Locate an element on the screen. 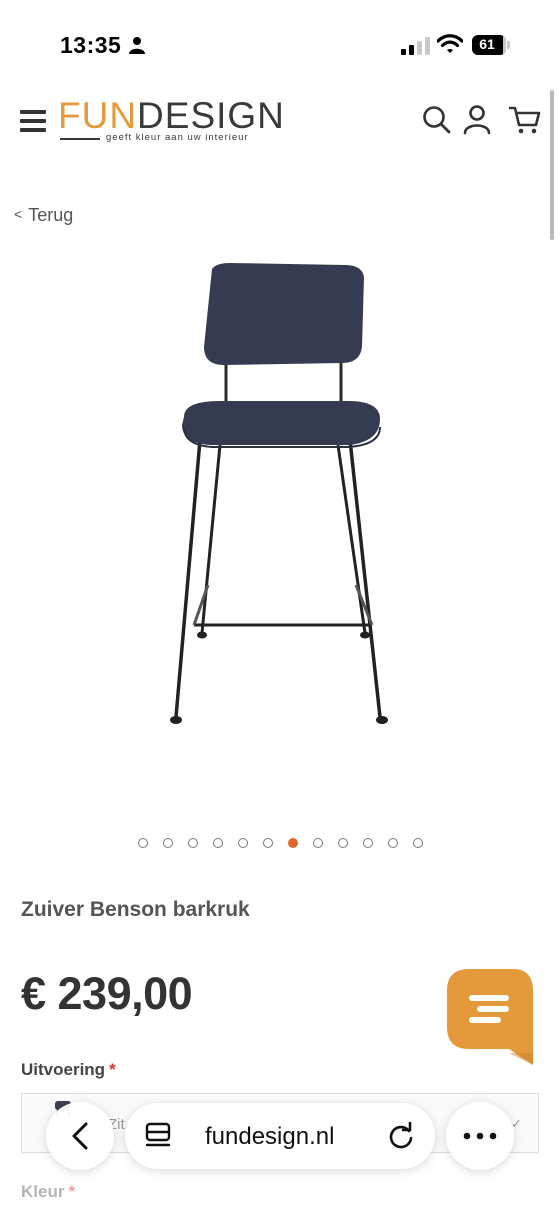 This screenshot has width=560, height=1217. browser-back-button is located at coordinates (80, 1136).